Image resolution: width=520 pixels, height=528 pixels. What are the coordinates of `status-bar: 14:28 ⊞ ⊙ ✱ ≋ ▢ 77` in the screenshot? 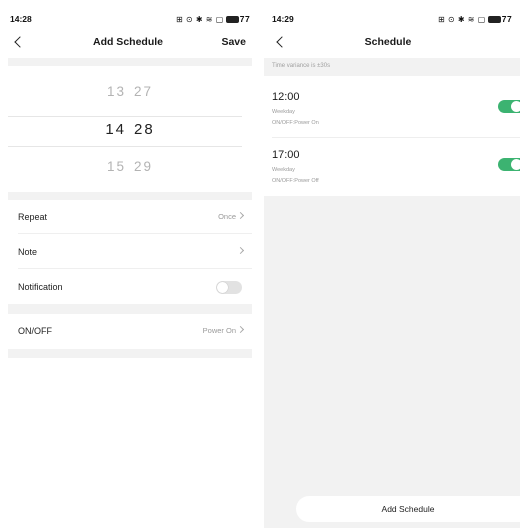 It's located at (130, 20).